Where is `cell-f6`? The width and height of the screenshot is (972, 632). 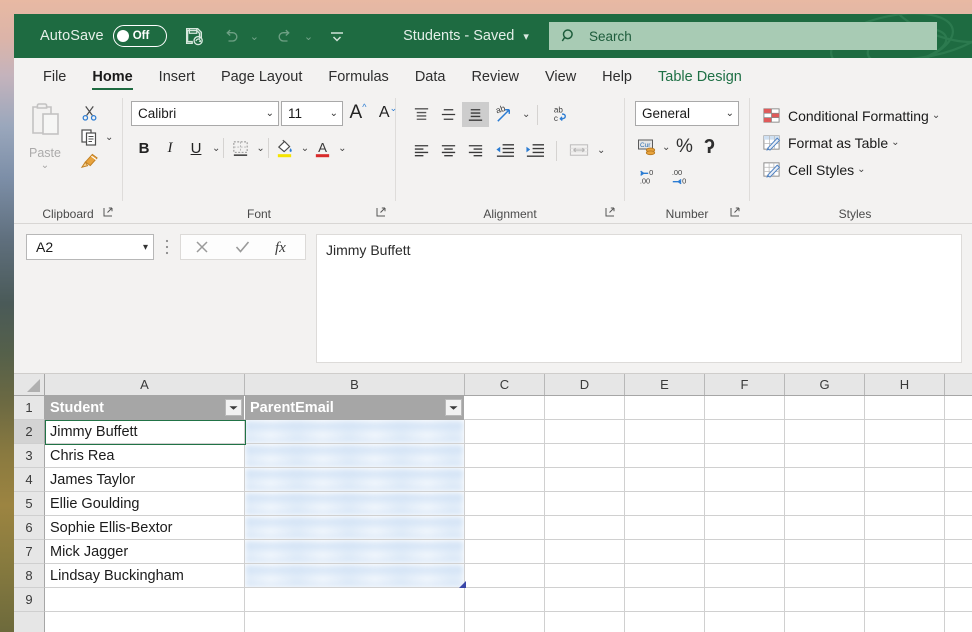 cell-f6 is located at coordinates (745, 528).